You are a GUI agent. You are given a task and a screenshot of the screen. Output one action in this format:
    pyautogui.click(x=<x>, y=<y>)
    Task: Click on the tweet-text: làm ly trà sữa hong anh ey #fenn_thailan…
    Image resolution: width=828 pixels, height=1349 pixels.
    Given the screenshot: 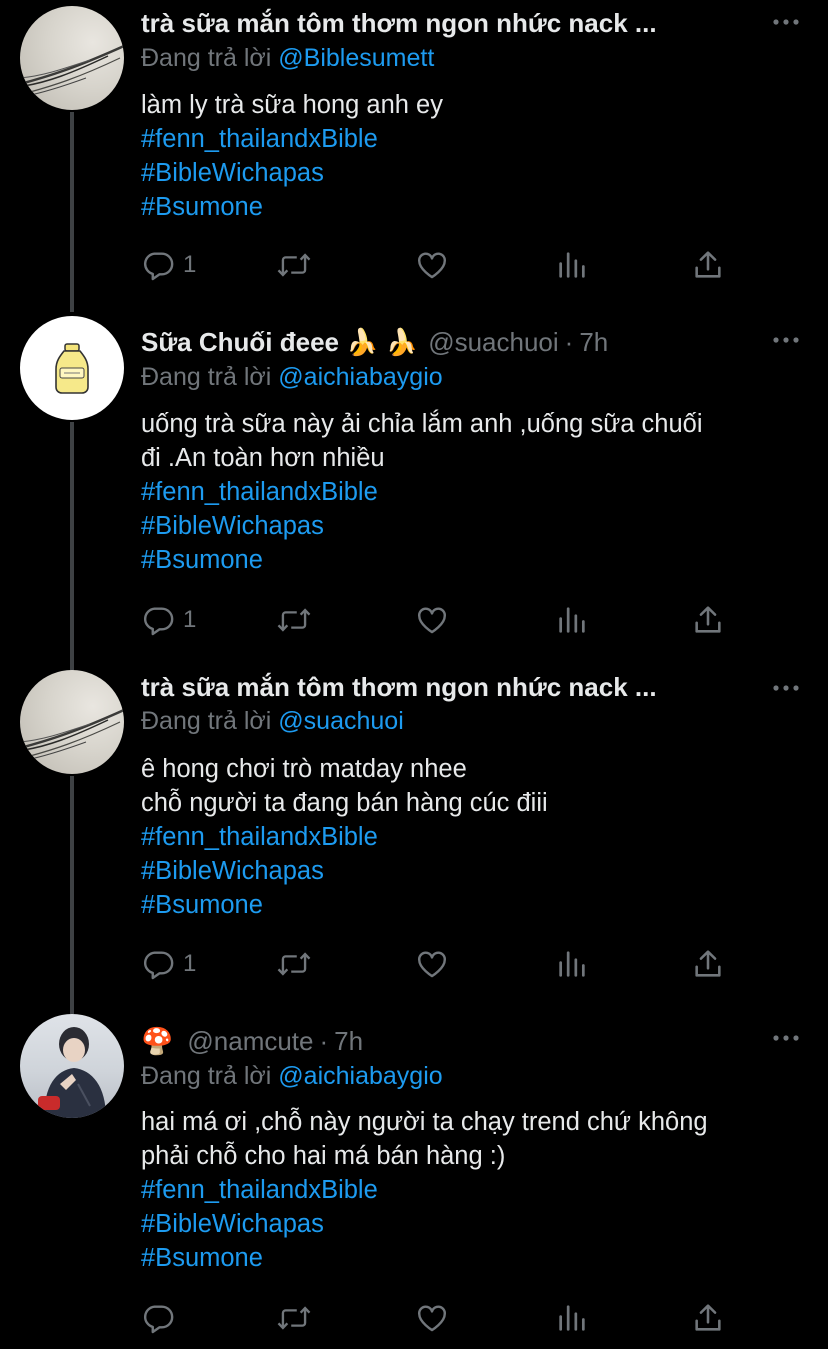 What is the action you would take?
    pyautogui.click(x=469, y=156)
    